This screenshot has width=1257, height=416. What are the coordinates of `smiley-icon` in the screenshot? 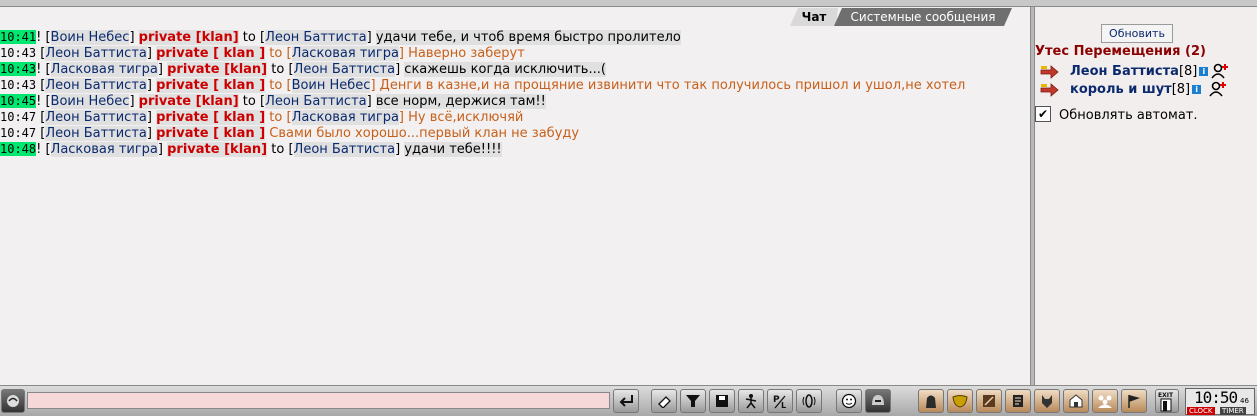 It's located at (849, 401).